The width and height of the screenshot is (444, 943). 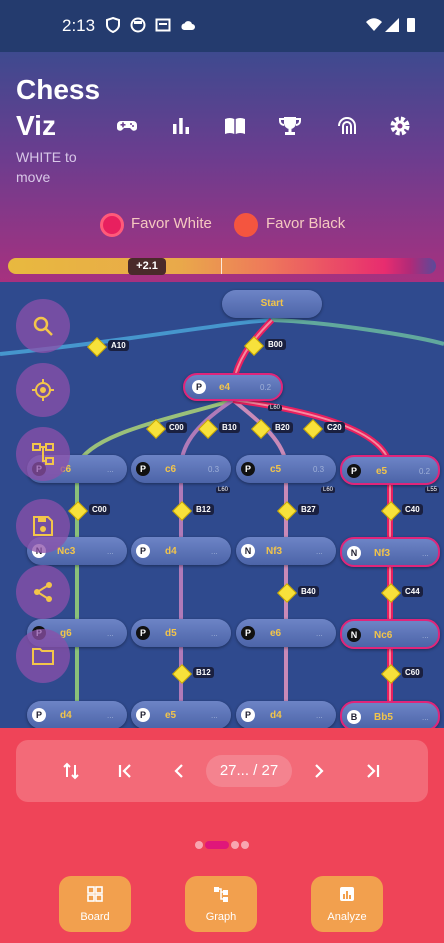 What do you see at coordinates (147, 266) in the screenshot?
I see `evaluation-value: +2.1` at bounding box center [147, 266].